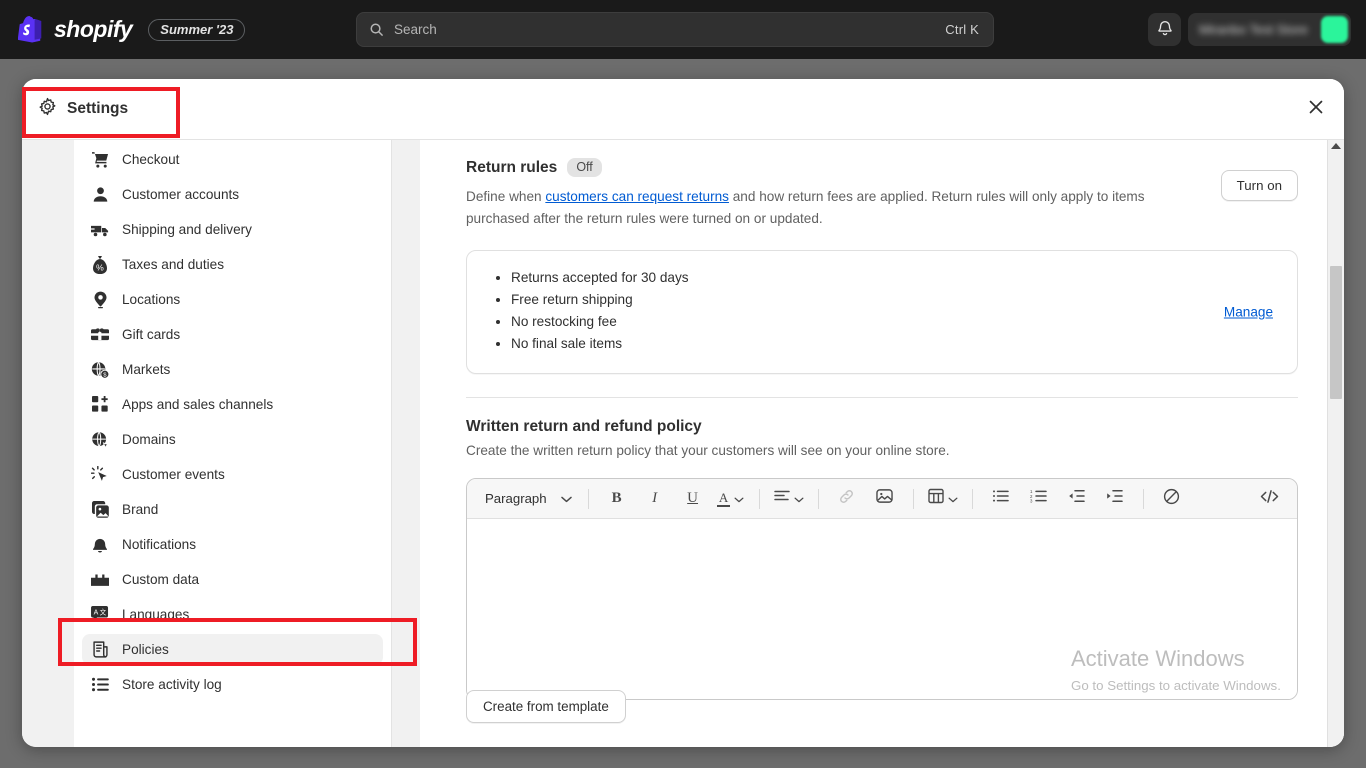 The height and width of the screenshot is (768, 1366). What do you see at coordinates (232, 264) in the screenshot?
I see `sidebar-item-taxes-and-duties: % Taxes and duties` at bounding box center [232, 264].